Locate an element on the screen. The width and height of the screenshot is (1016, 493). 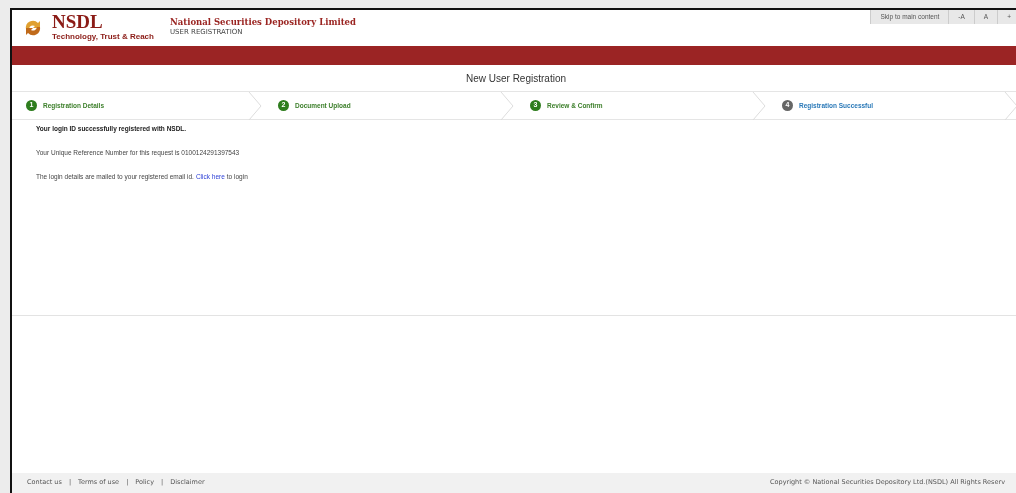
page-title: New User Registration is located at coordinates (515, 78).